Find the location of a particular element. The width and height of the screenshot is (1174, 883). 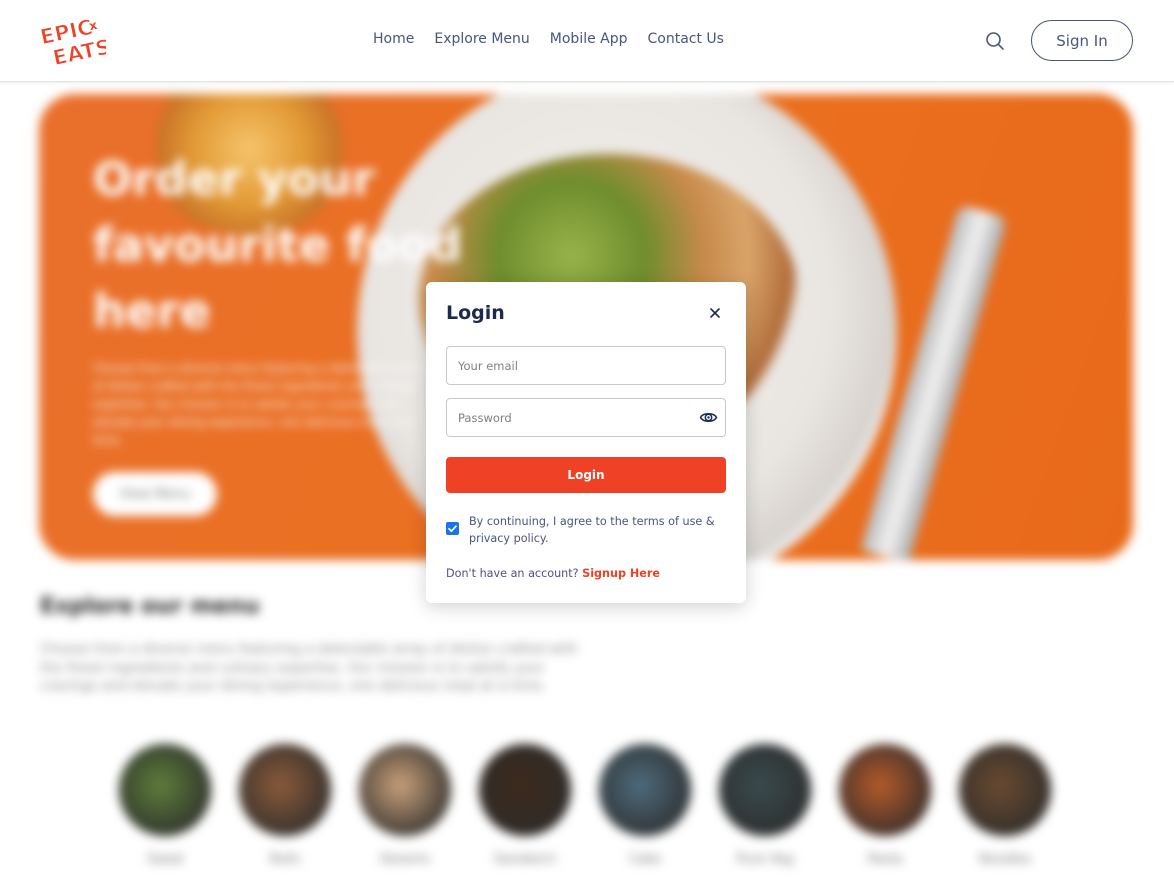

signup-link: Signup Here is located at coordinates (621, 573).